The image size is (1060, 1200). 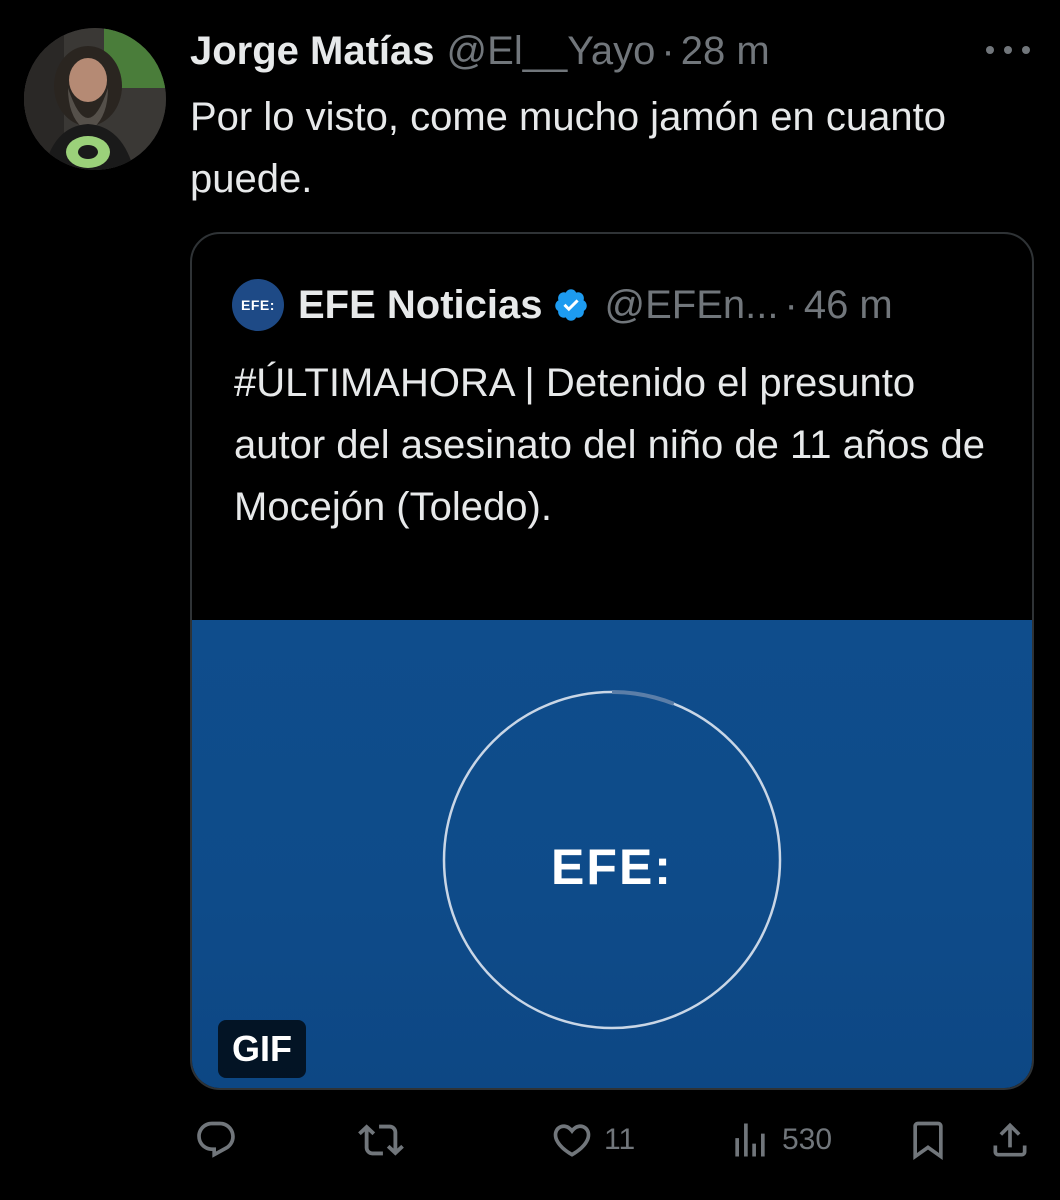 I want to click on tweet-timestamp: 28 m, so click(x=725, y=51).